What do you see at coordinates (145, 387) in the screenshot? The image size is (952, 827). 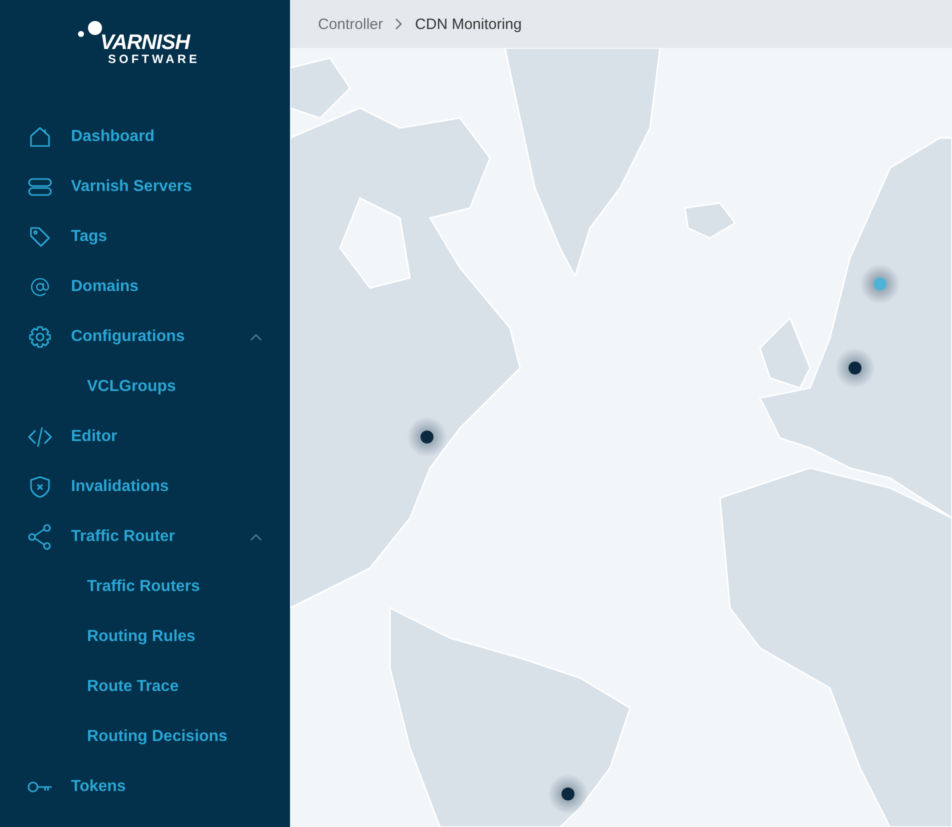 I see `sidebar-subitem: VCLGroups` at bounding box center [145, 387].